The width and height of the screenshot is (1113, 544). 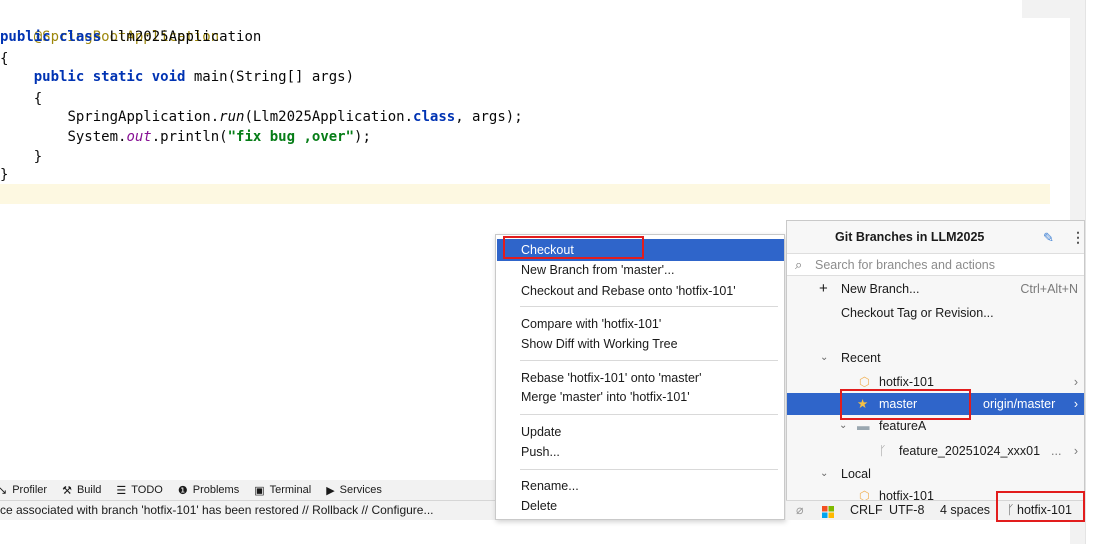 What do you see at coordinates (800, 510) in the screenshot?
I see `no-sync-icon: ⌀` at bounding box center [800, 510].